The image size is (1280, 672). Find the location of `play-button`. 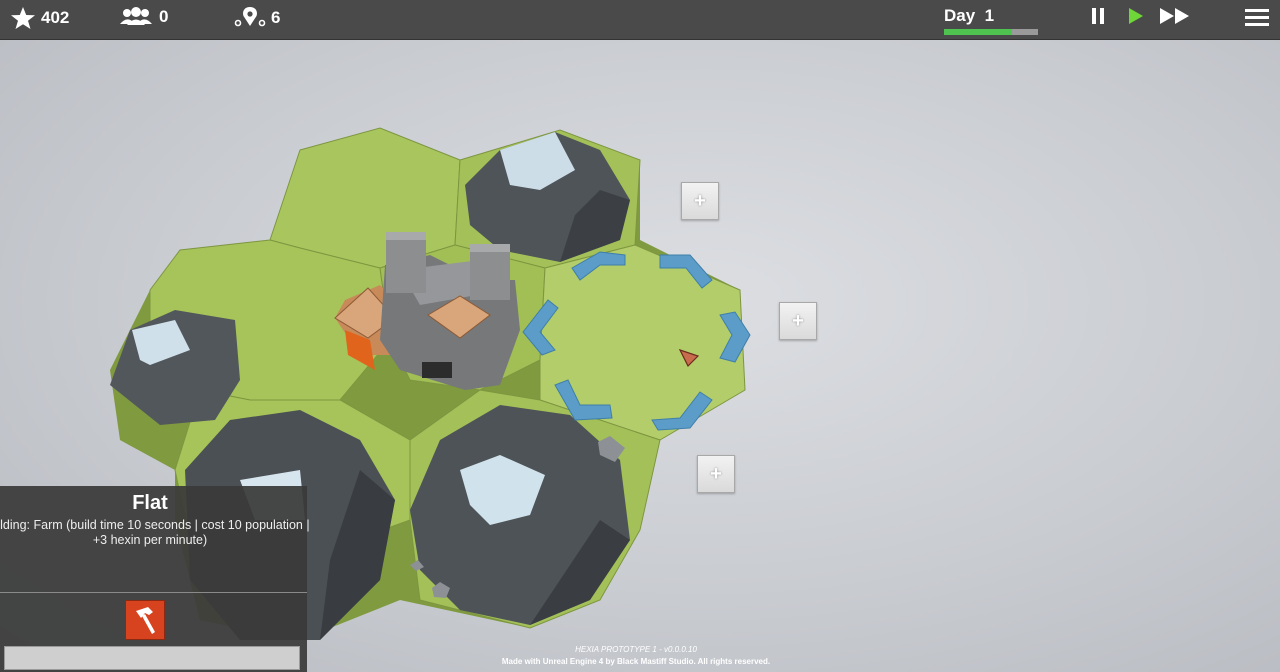

play-button is located at coordinates (1136, 18).